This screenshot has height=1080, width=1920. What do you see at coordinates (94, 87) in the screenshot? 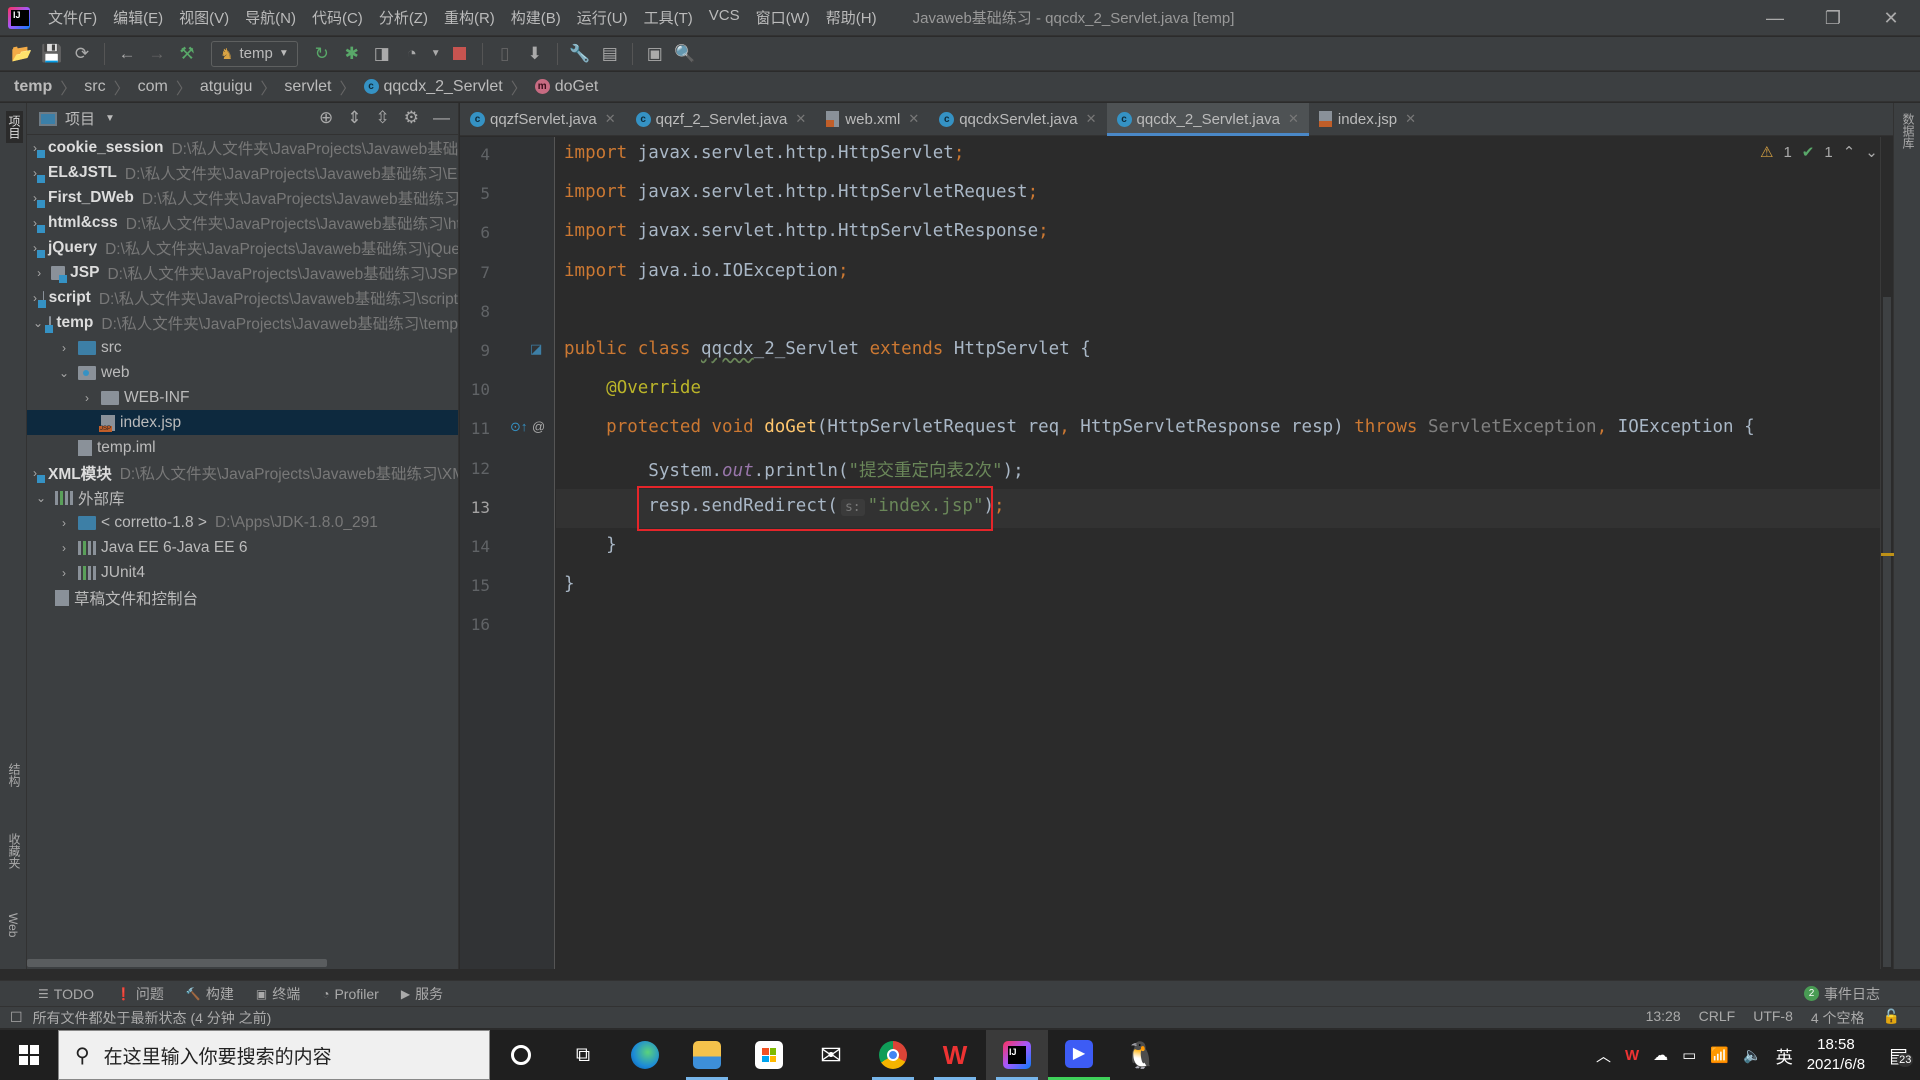
I see `breadcrumb-item: src` at bounding box center [94, 87].